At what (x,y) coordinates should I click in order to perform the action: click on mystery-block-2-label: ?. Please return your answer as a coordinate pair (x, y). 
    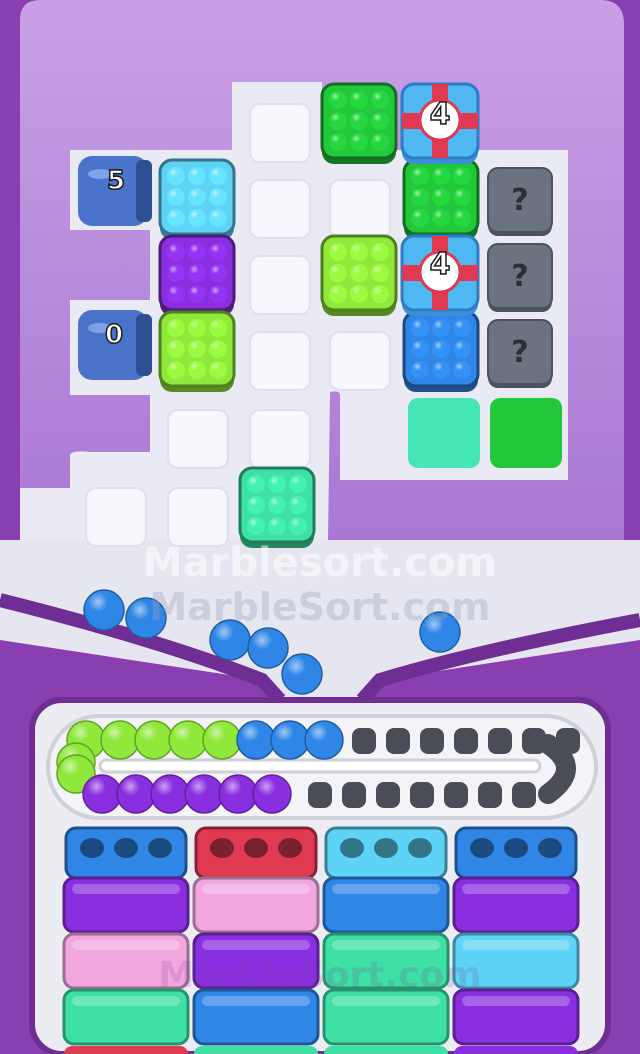
    Looking at the image, I should click on (520, 276).